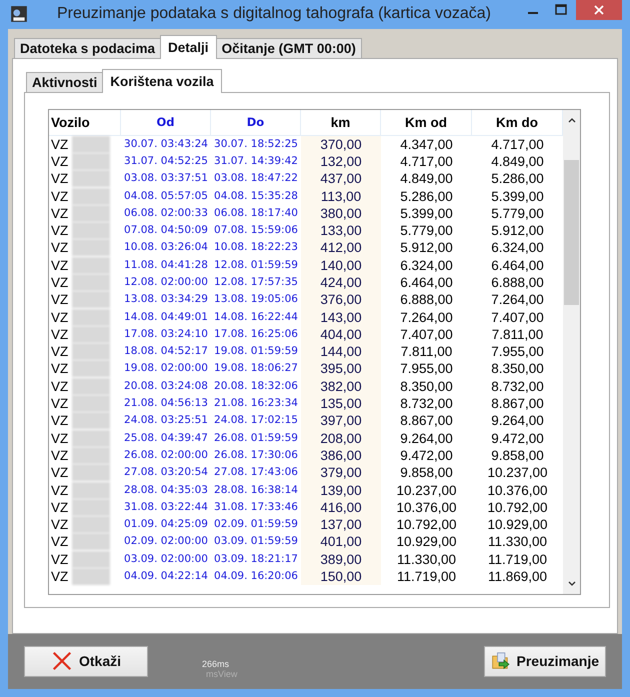 This screenshot has height=697, width=630. Describe the element at coordinates (426, 542) in the screenshot. I see `table-cell: 10.929,00` at that location.